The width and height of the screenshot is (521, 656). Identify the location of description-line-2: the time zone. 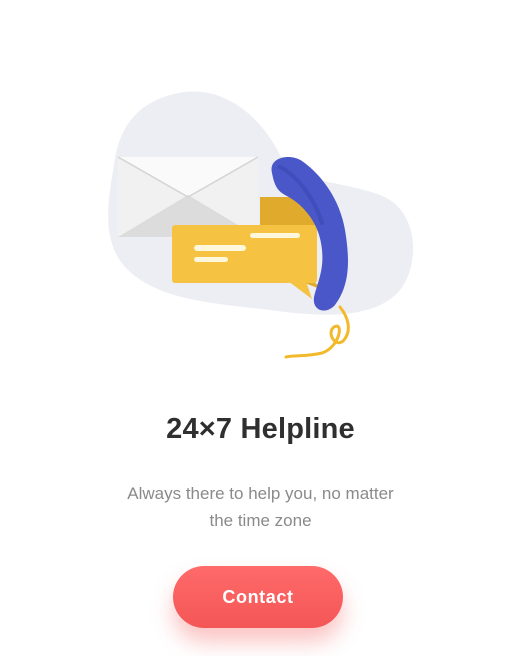
(260, 520).